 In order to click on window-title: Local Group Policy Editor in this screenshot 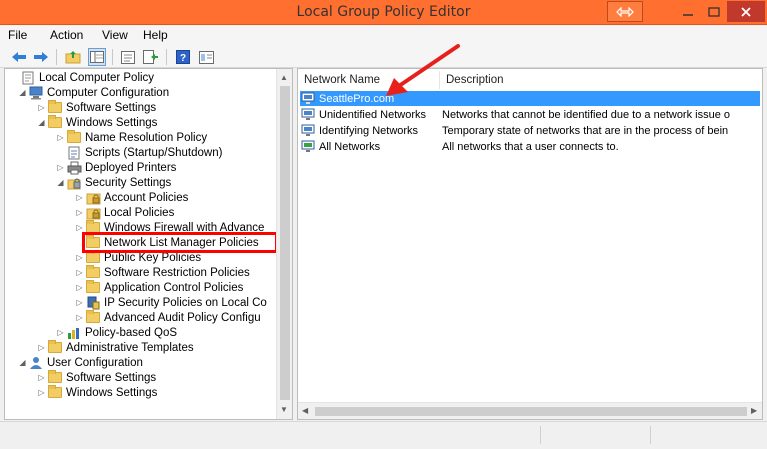, I will do `click(383, 12)`.